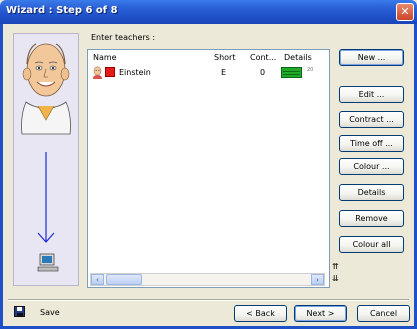 The height and width of the screenshot is (329, 417). I want to click on computer-icon, so click(48, 262).